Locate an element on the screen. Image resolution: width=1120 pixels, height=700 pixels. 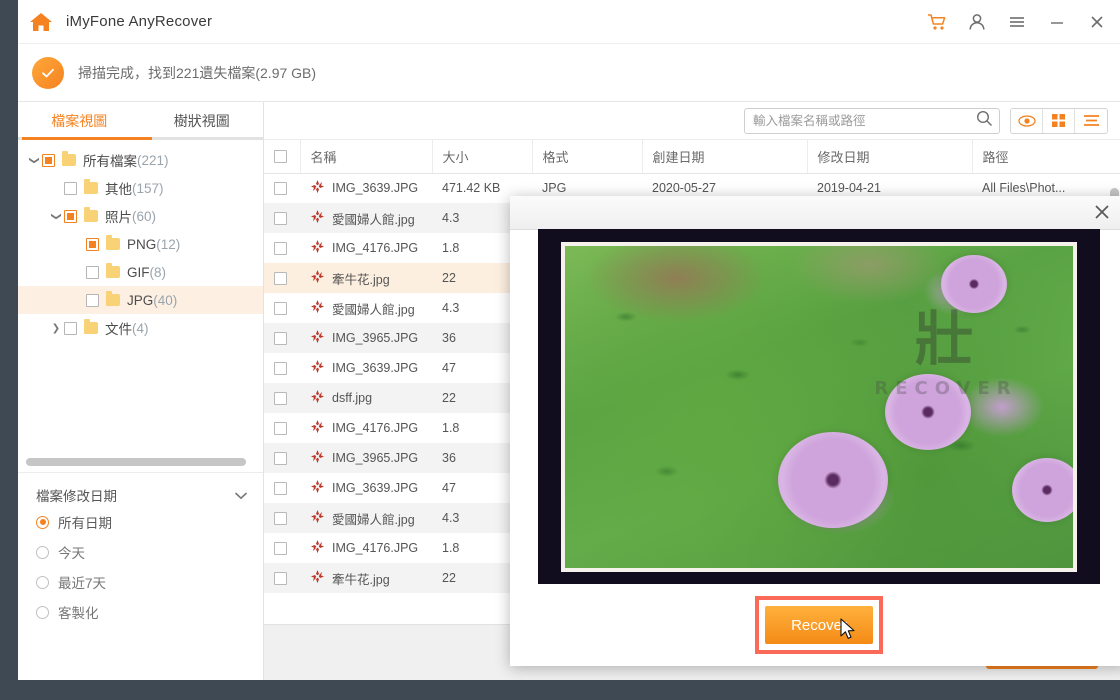
tree-node-所有檔案: ❯ 所有檔案 (221) is located at coordinates (140, 160).